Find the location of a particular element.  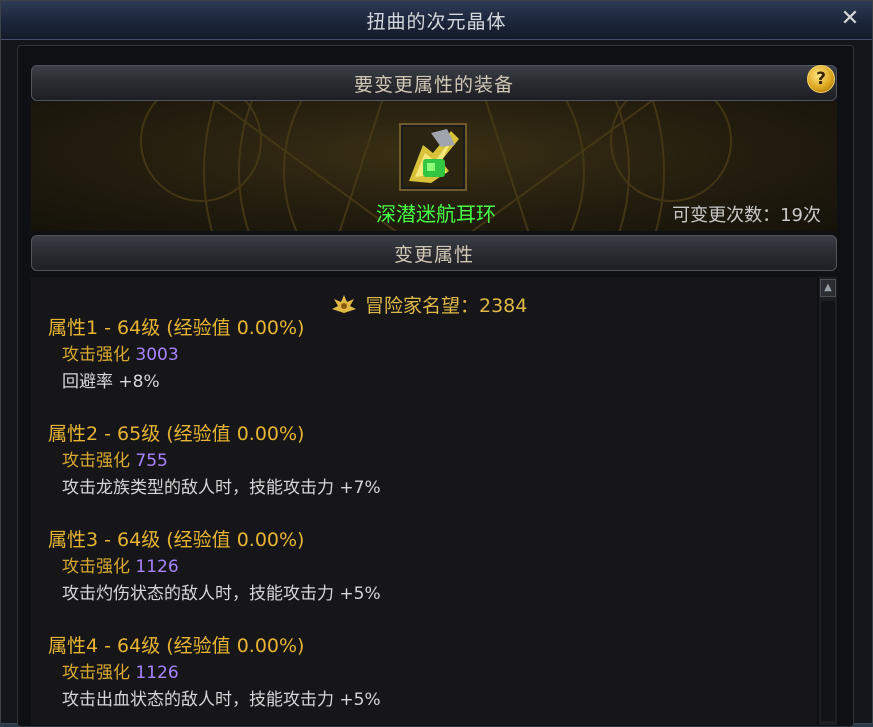

stat-value: 755 is located at coordinates (151, 461).